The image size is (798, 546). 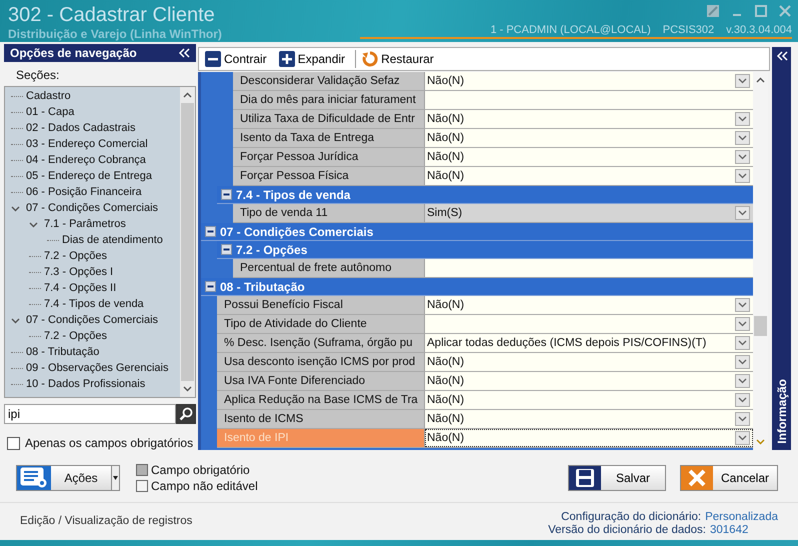 I want to click on collapse-button: Contrair, so click(x=238, y=59).